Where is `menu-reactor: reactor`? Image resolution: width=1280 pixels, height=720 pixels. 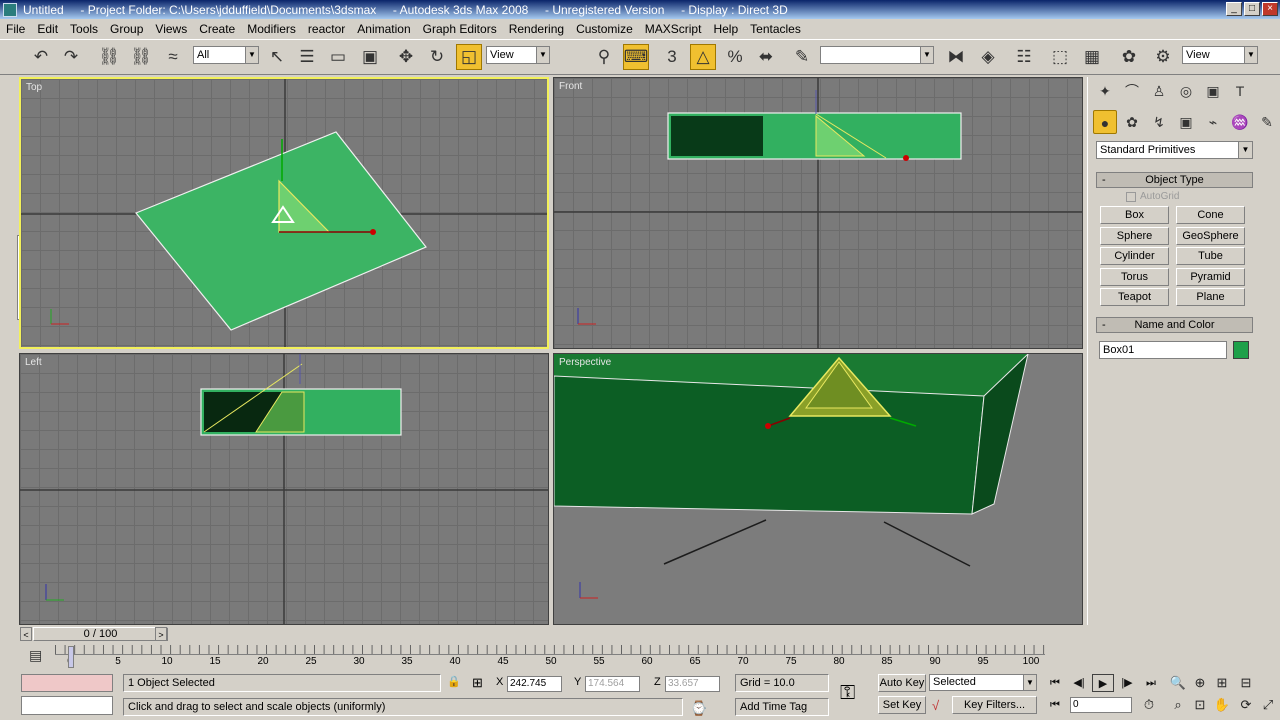 menu-reactor: reactor is located at coordinates (326, 29).